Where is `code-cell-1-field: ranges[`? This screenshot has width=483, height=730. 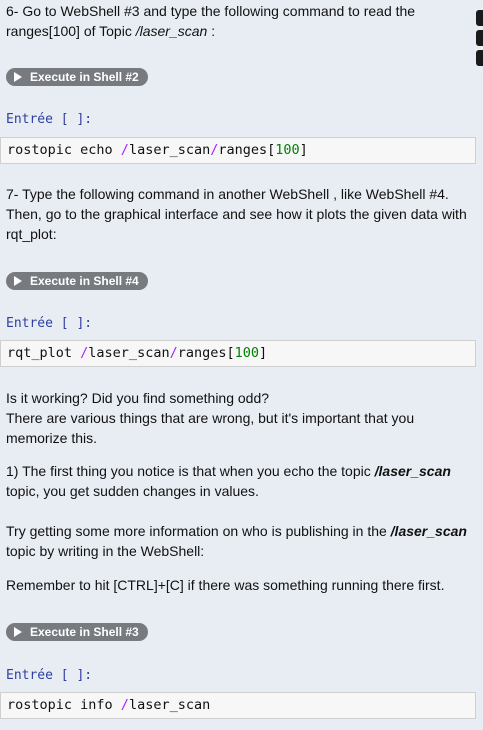 code-cell-1-field: ranges[ is located at coordinates (247, 150).